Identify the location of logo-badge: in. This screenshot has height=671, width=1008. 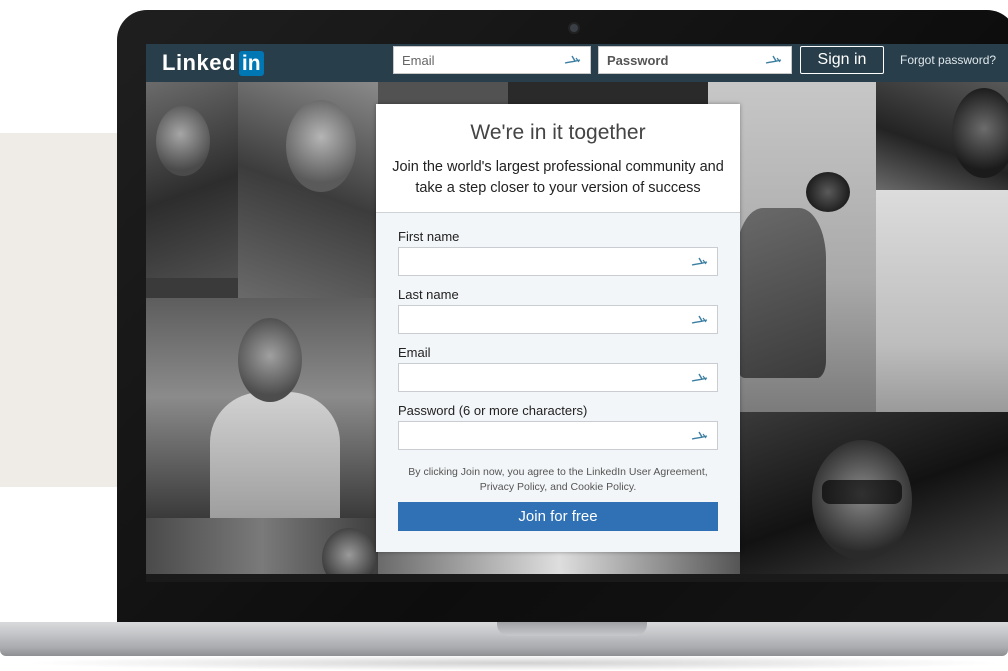
(251, 63).